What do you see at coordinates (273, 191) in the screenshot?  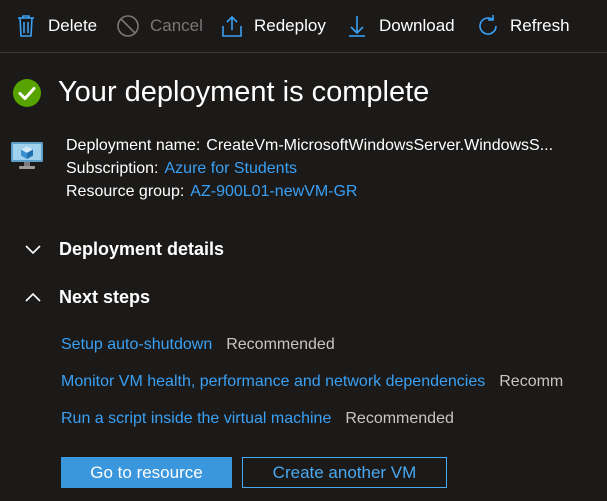 I see `resource-group-link: AZ-900L01-newVM-GR` at bounding box center [273, 191].